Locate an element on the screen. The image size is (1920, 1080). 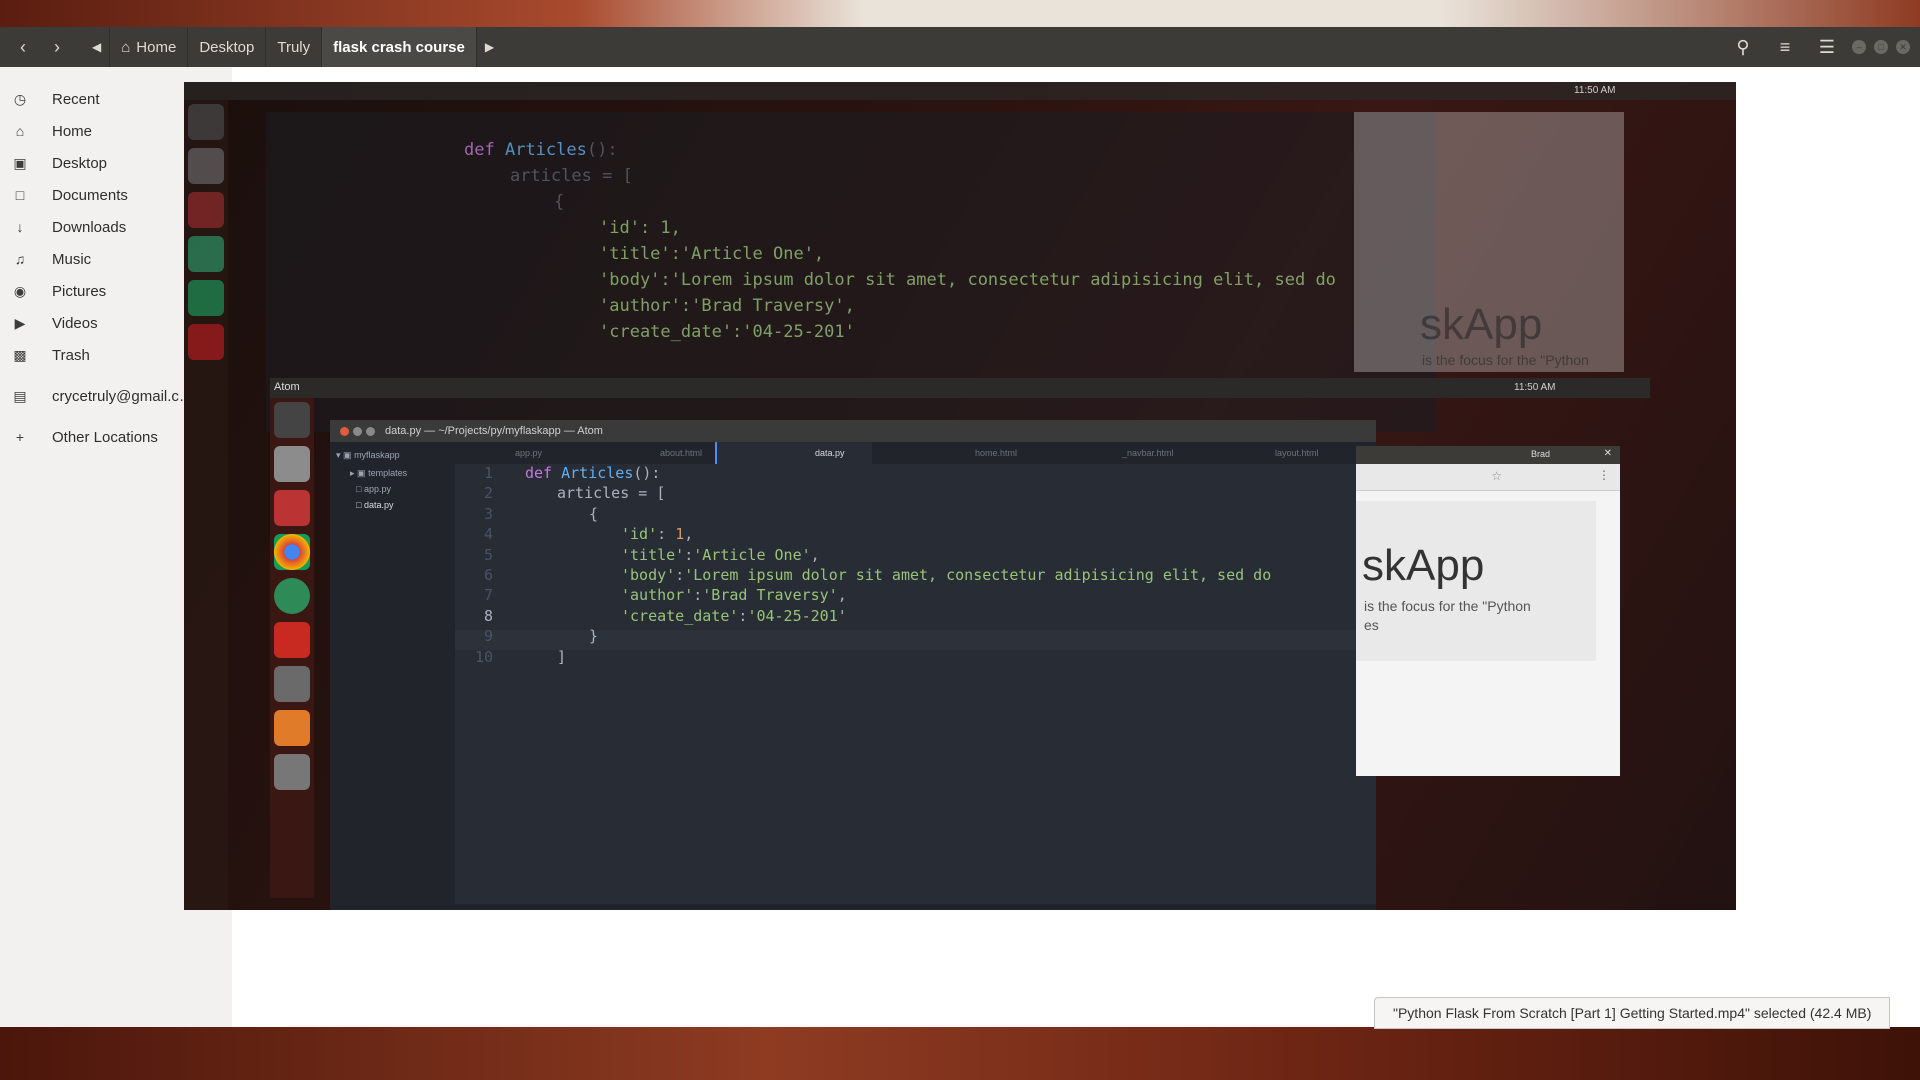
hero-title: skApp is located at coordinates (1423, 565).